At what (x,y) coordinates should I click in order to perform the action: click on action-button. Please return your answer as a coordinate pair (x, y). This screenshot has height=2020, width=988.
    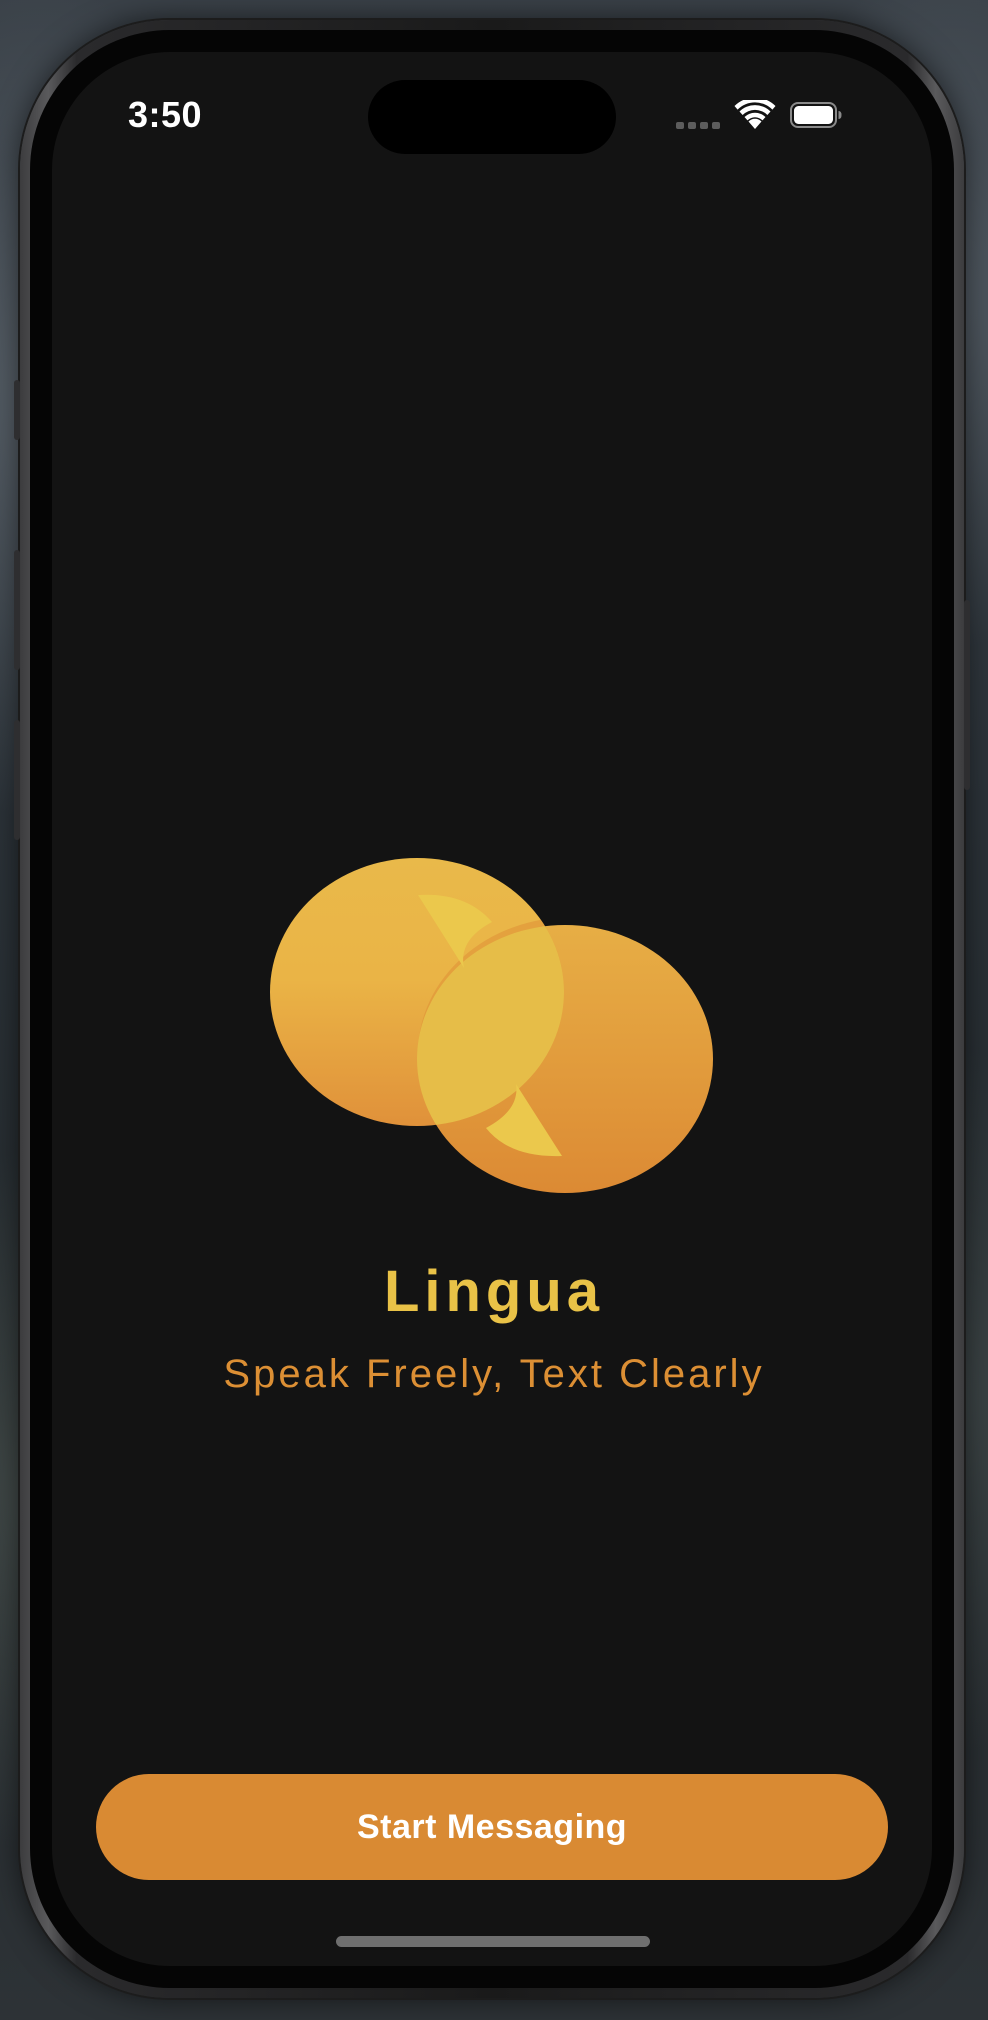
    Looking at the image, I should click on (17, 410).